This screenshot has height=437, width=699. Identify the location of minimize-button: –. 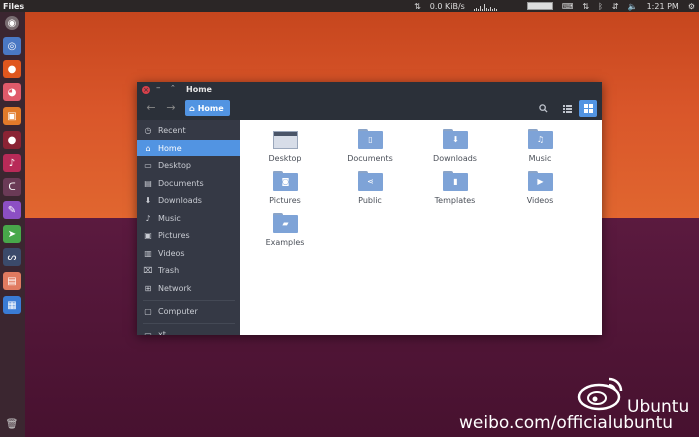
(158, 88).